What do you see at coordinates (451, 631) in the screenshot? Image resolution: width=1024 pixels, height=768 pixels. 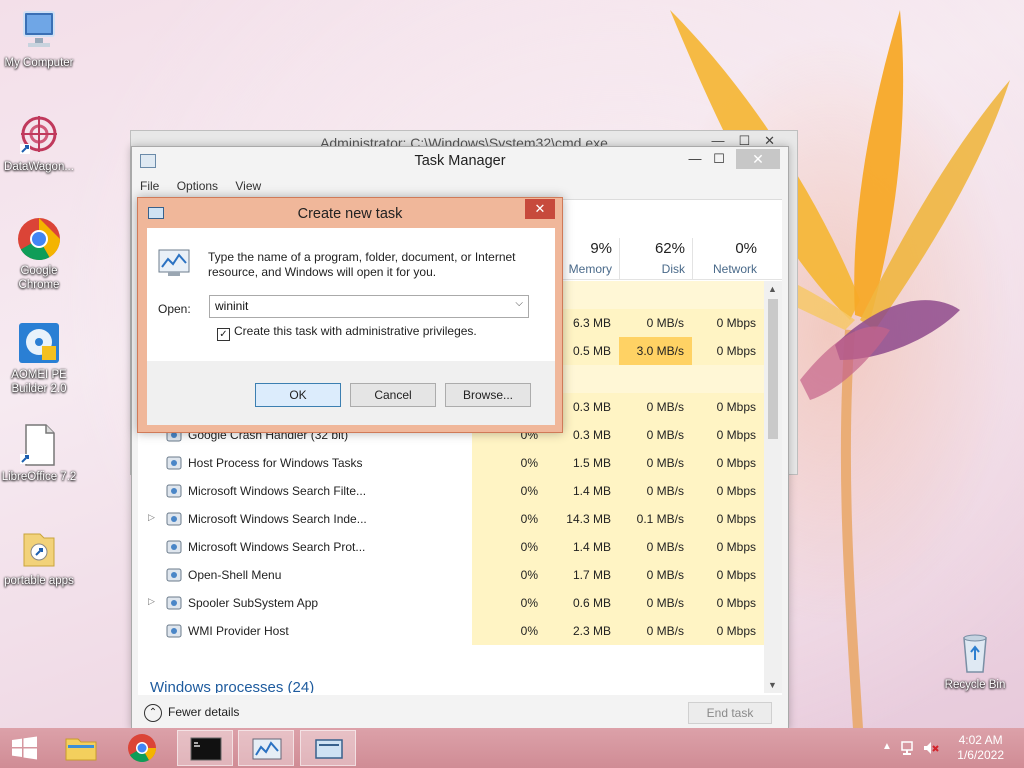 I see `table-row: WMI Provider Host 0% 2.3 MB 0 MB/s 0 Mbps` at bounding box center [451, 631].